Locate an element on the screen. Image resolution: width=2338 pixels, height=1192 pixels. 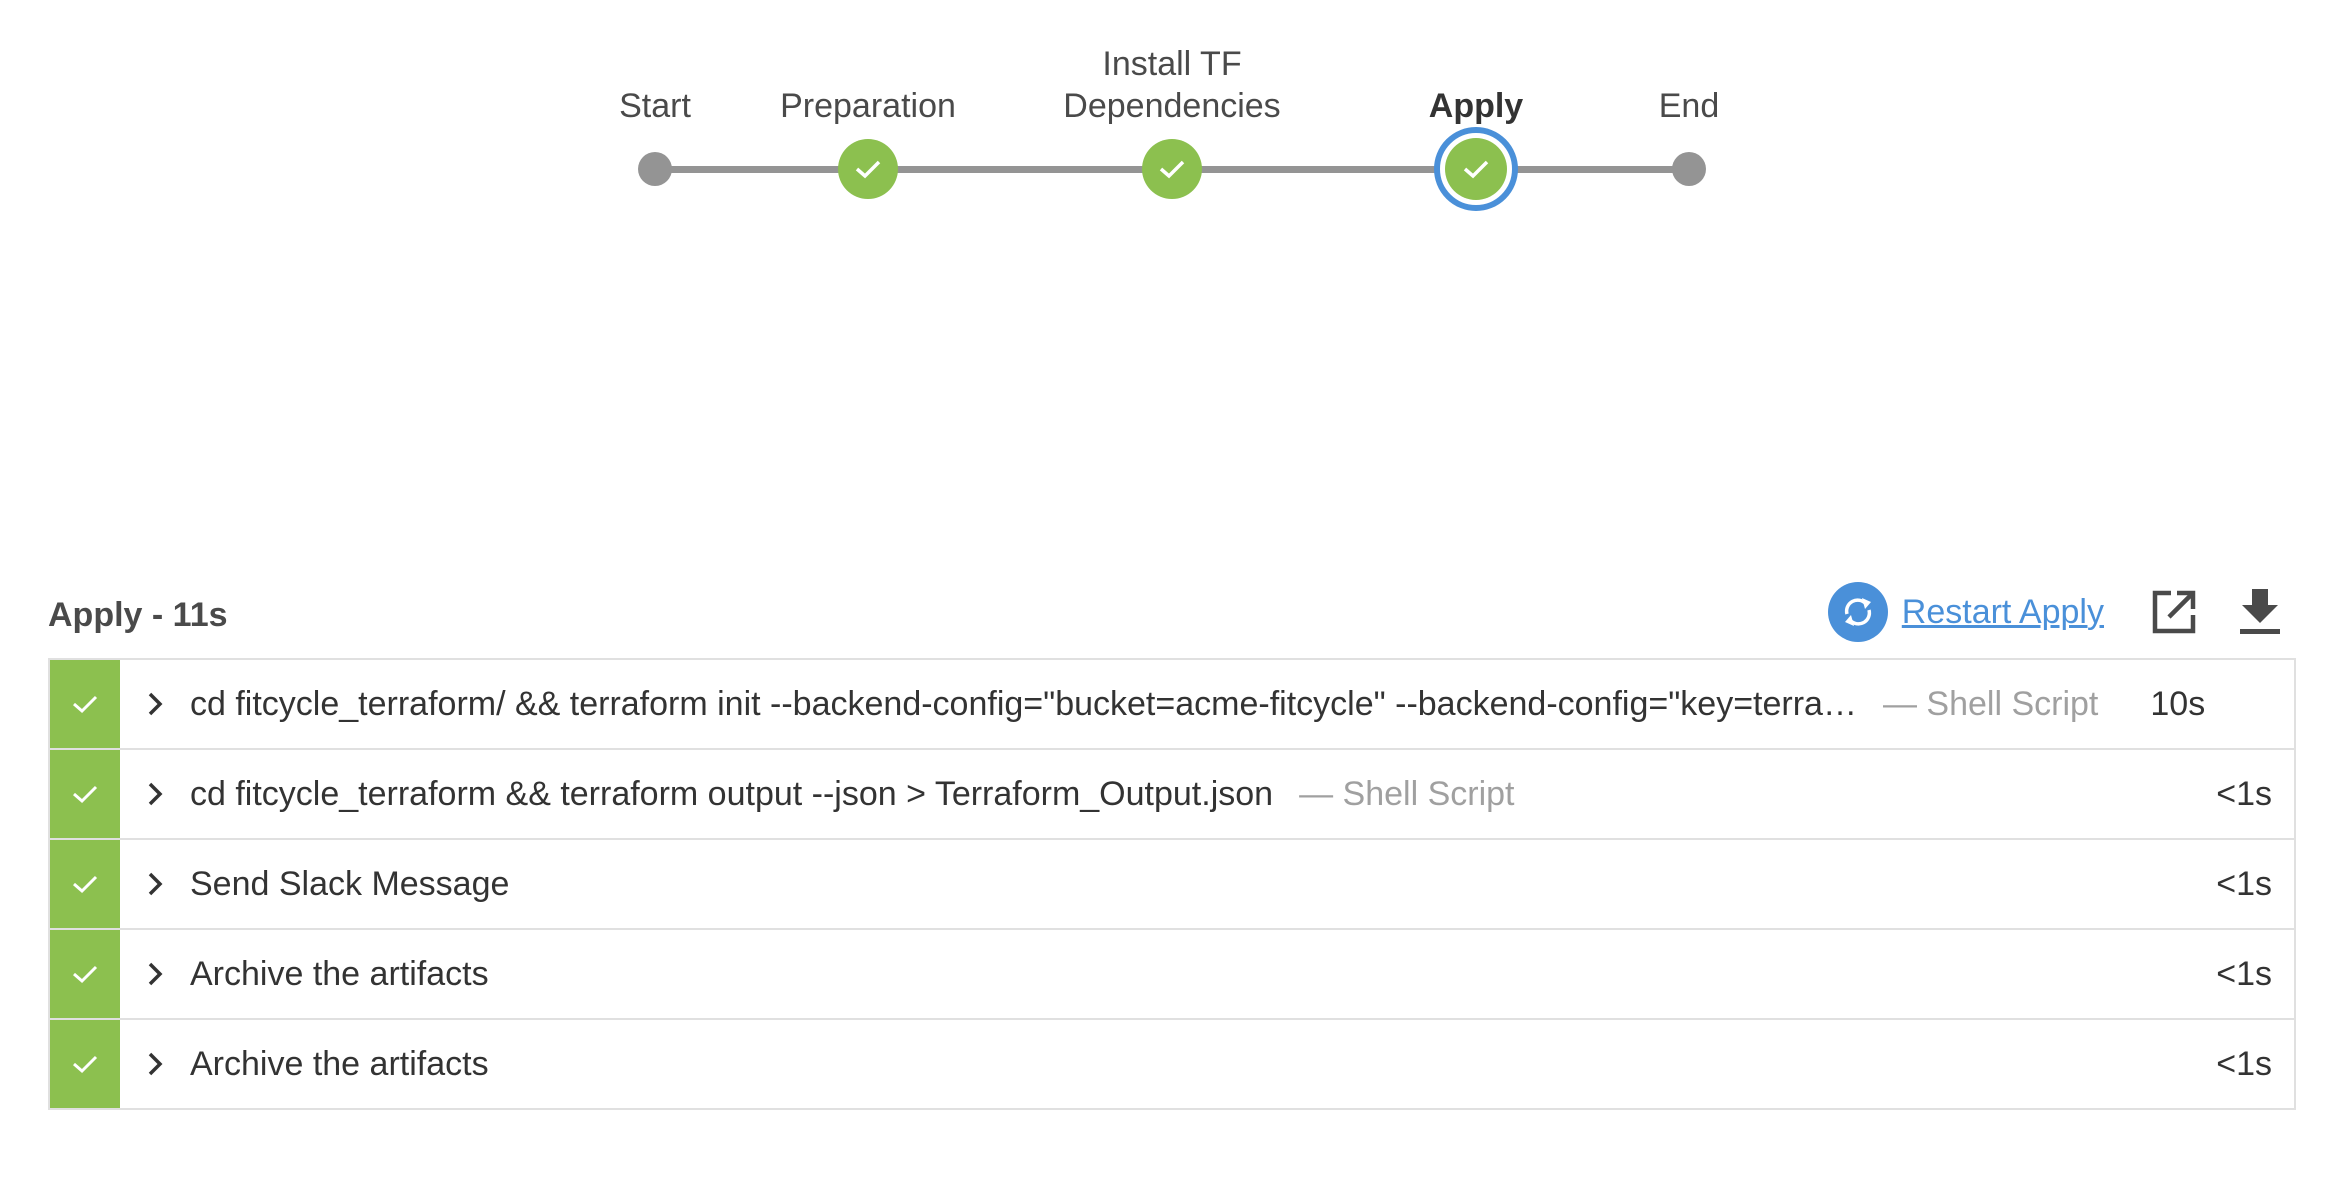
stage-node-apply-inner is located at coordinates (1476, 169).